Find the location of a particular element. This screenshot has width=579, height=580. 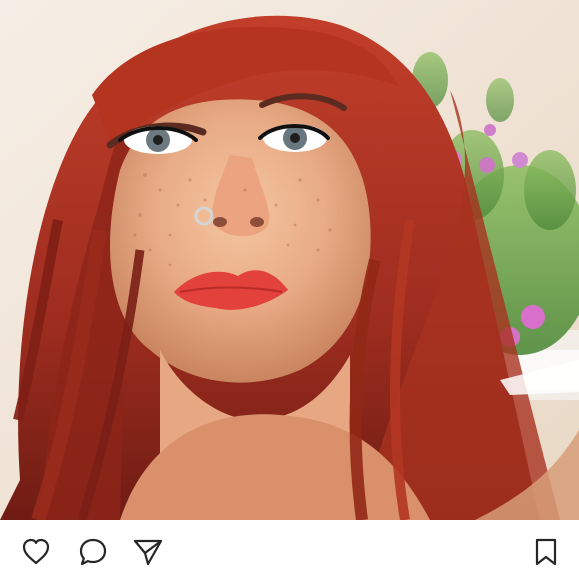

share-button is located at coordinates (148, 552).